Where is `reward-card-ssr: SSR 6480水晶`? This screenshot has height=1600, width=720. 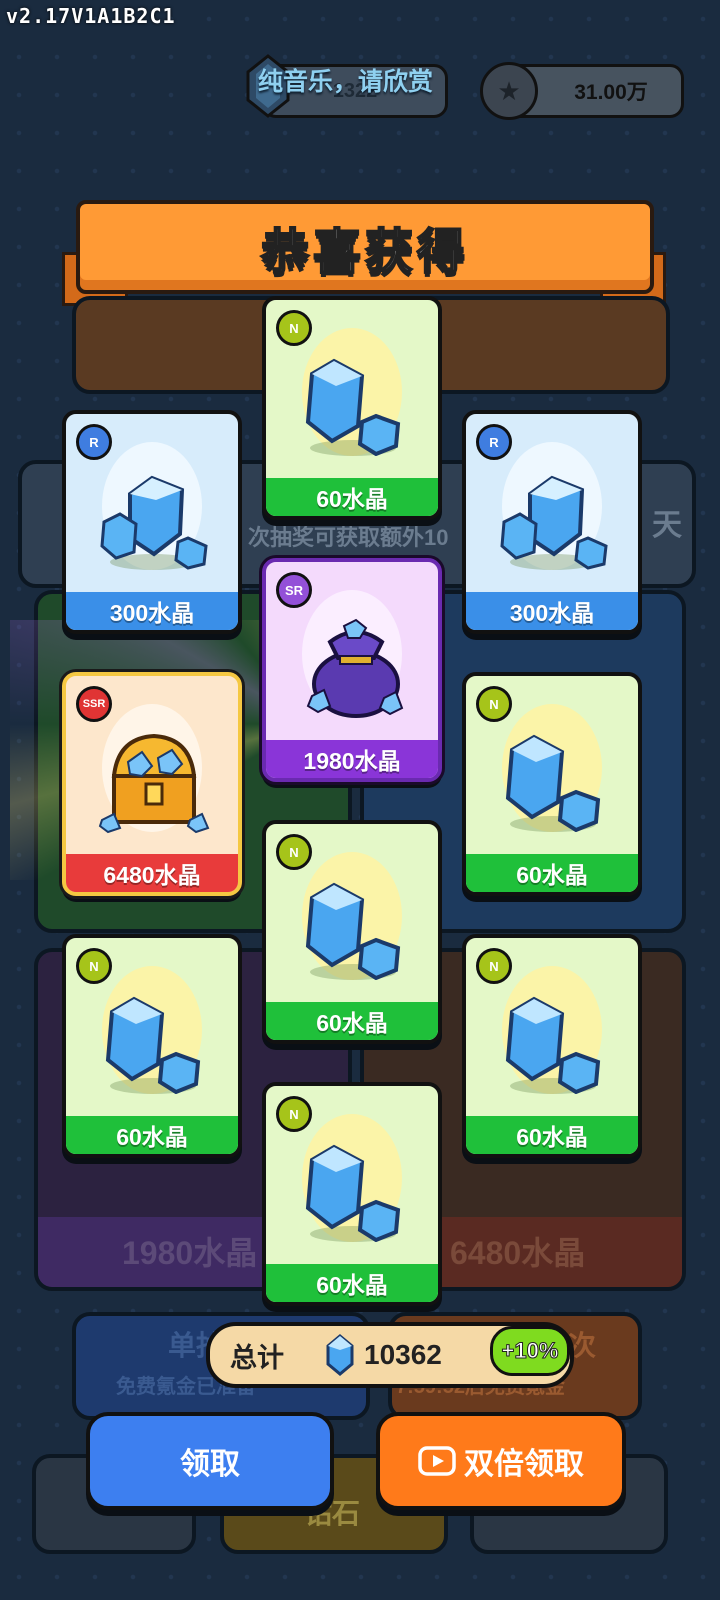
reward-card-ssr: SSR 6480水晶 is located at coordinates (152, 784).